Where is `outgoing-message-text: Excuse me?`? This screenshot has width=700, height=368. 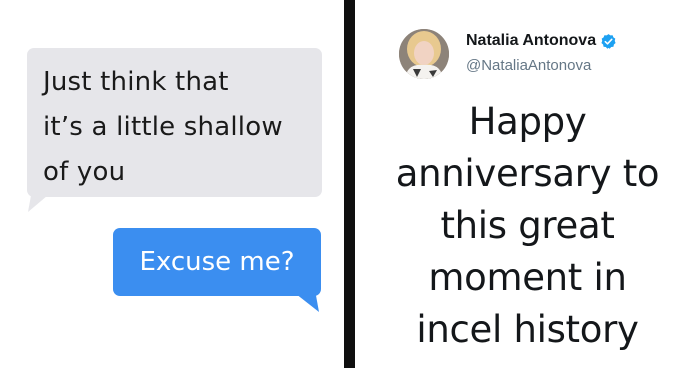 outgoing-message-text: Excuse me? is located at coordinates (217, 262).